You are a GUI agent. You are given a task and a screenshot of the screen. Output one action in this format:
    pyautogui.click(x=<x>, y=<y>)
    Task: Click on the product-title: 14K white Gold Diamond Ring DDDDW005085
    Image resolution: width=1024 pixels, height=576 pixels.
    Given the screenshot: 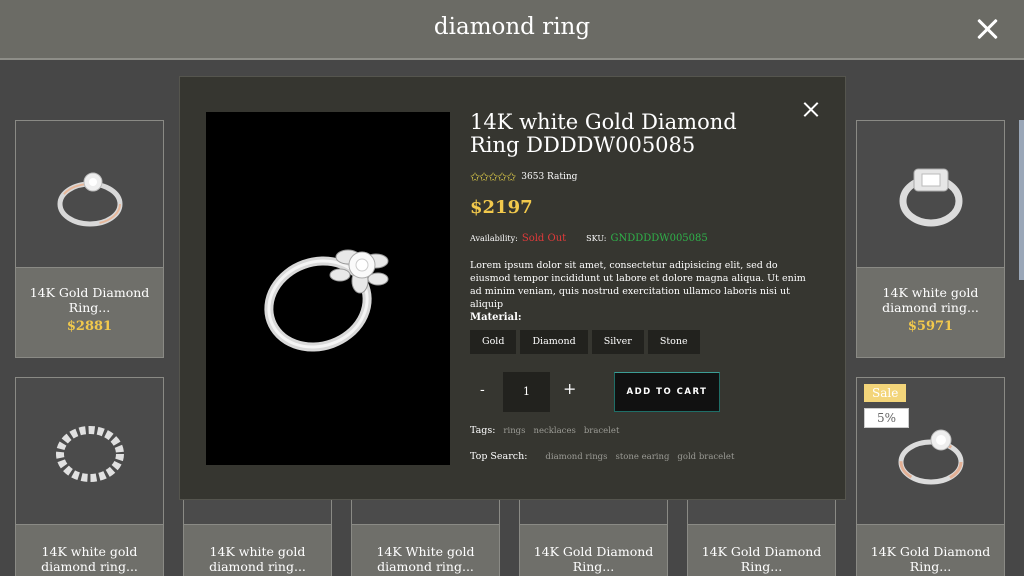 What is the action you would take?
    pyautogui.click(x=603, y=133)
    